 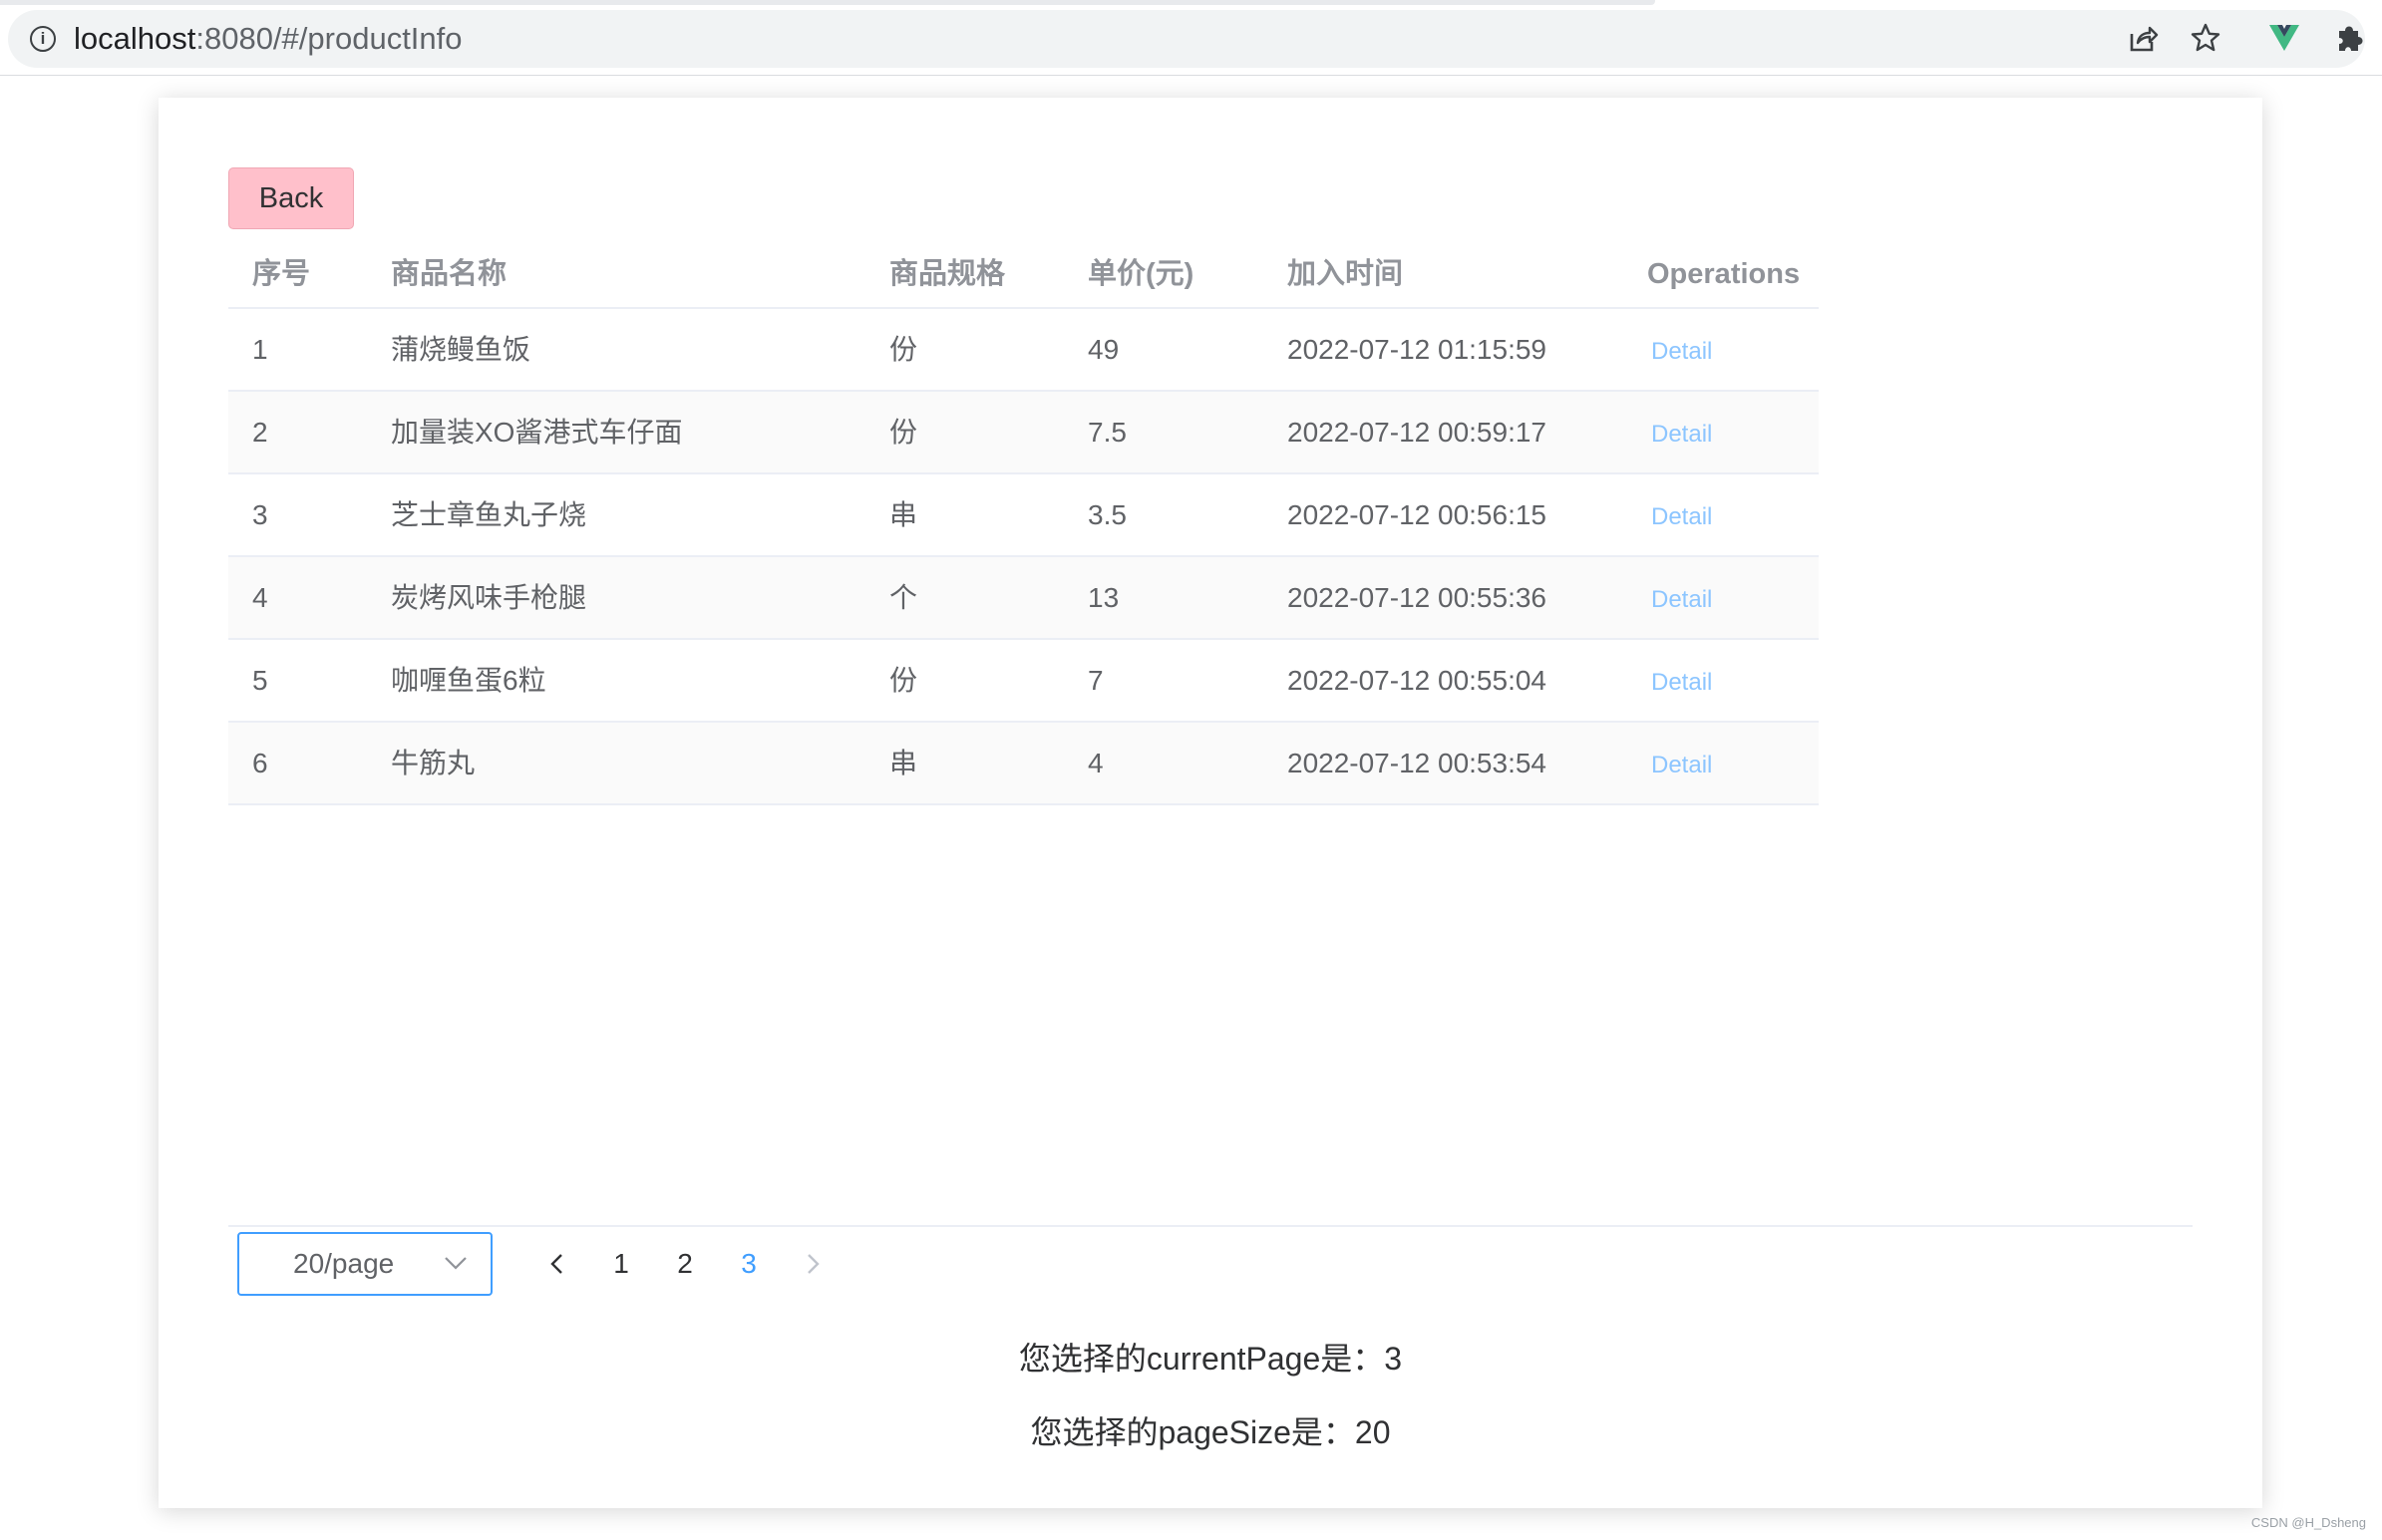 I want to click on page-size-select: 20/page, so click(x=365, y=1264).